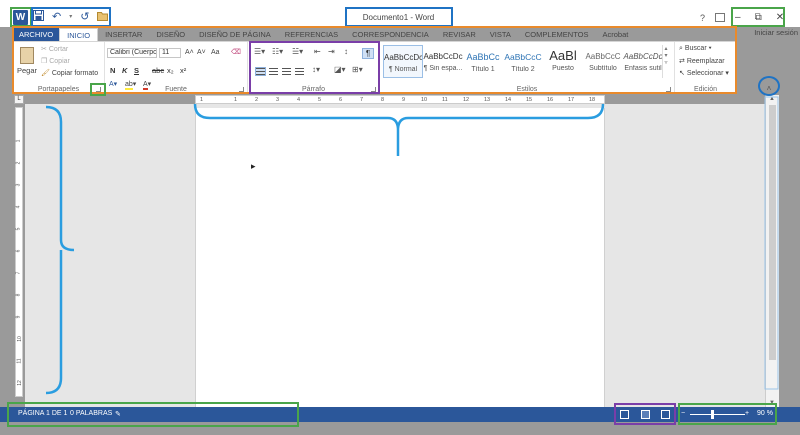  Describe the element at coordinates (738, 18) in the screenshot. I see `minimize-icon: –` at that location.